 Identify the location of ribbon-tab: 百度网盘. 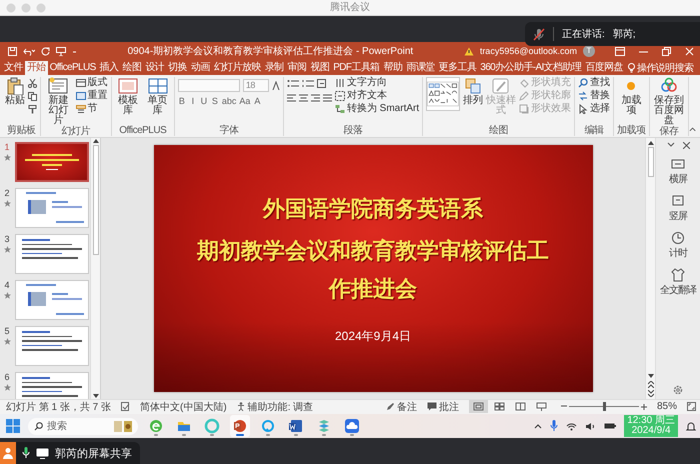
(604, 68).